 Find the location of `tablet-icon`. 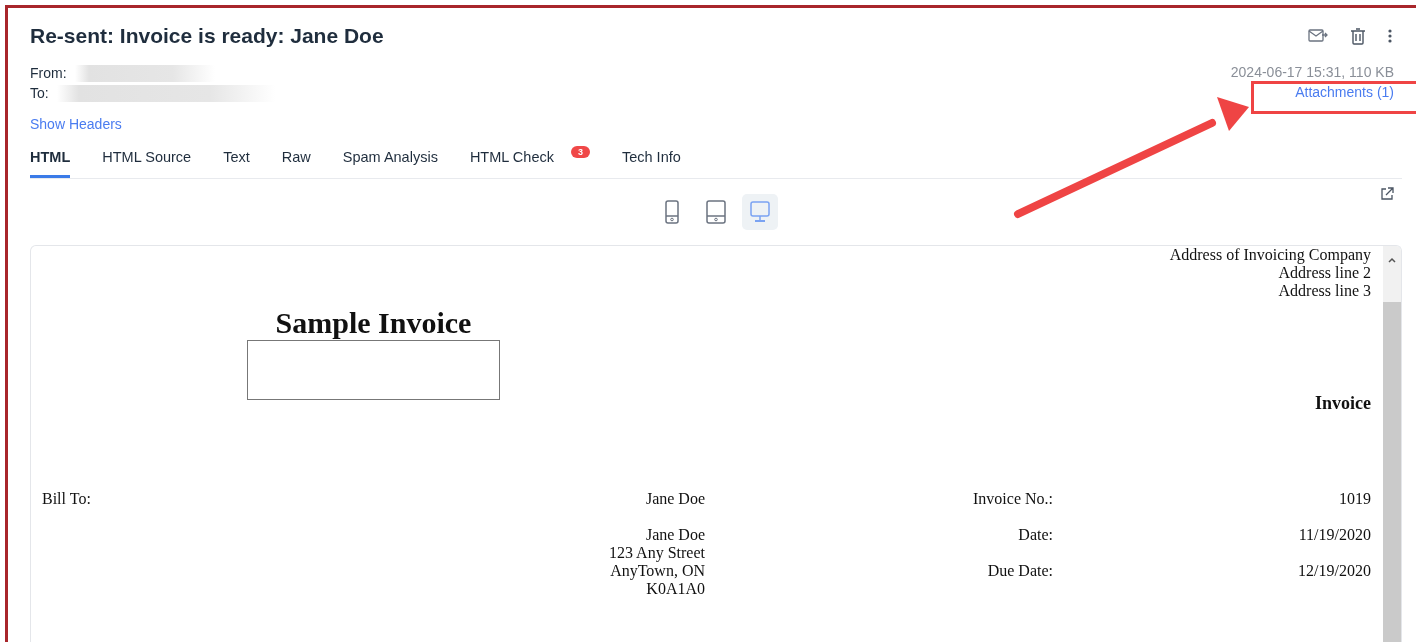

tablet-icon is located at coordinates (716, 212).